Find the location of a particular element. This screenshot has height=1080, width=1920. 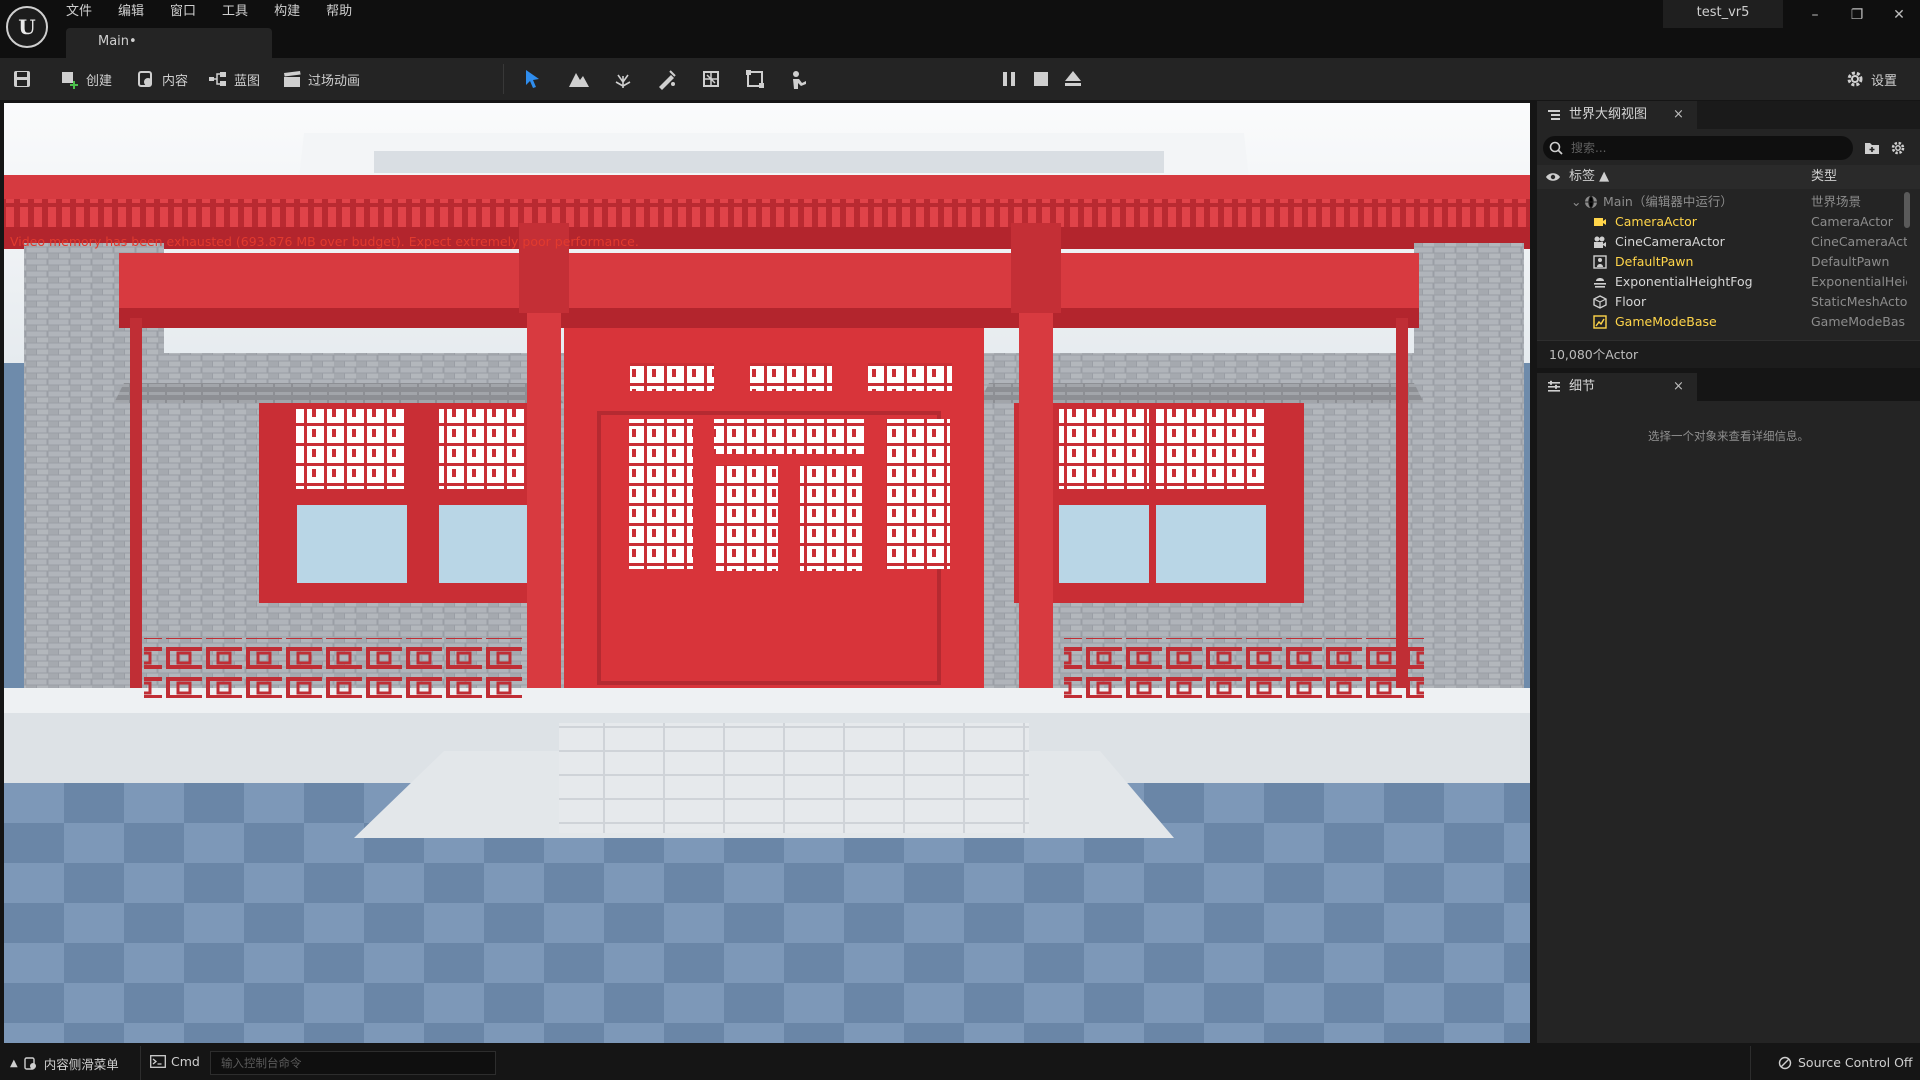

console-command-input: 输入控制台命令 is located at coordinates (353, 1063).